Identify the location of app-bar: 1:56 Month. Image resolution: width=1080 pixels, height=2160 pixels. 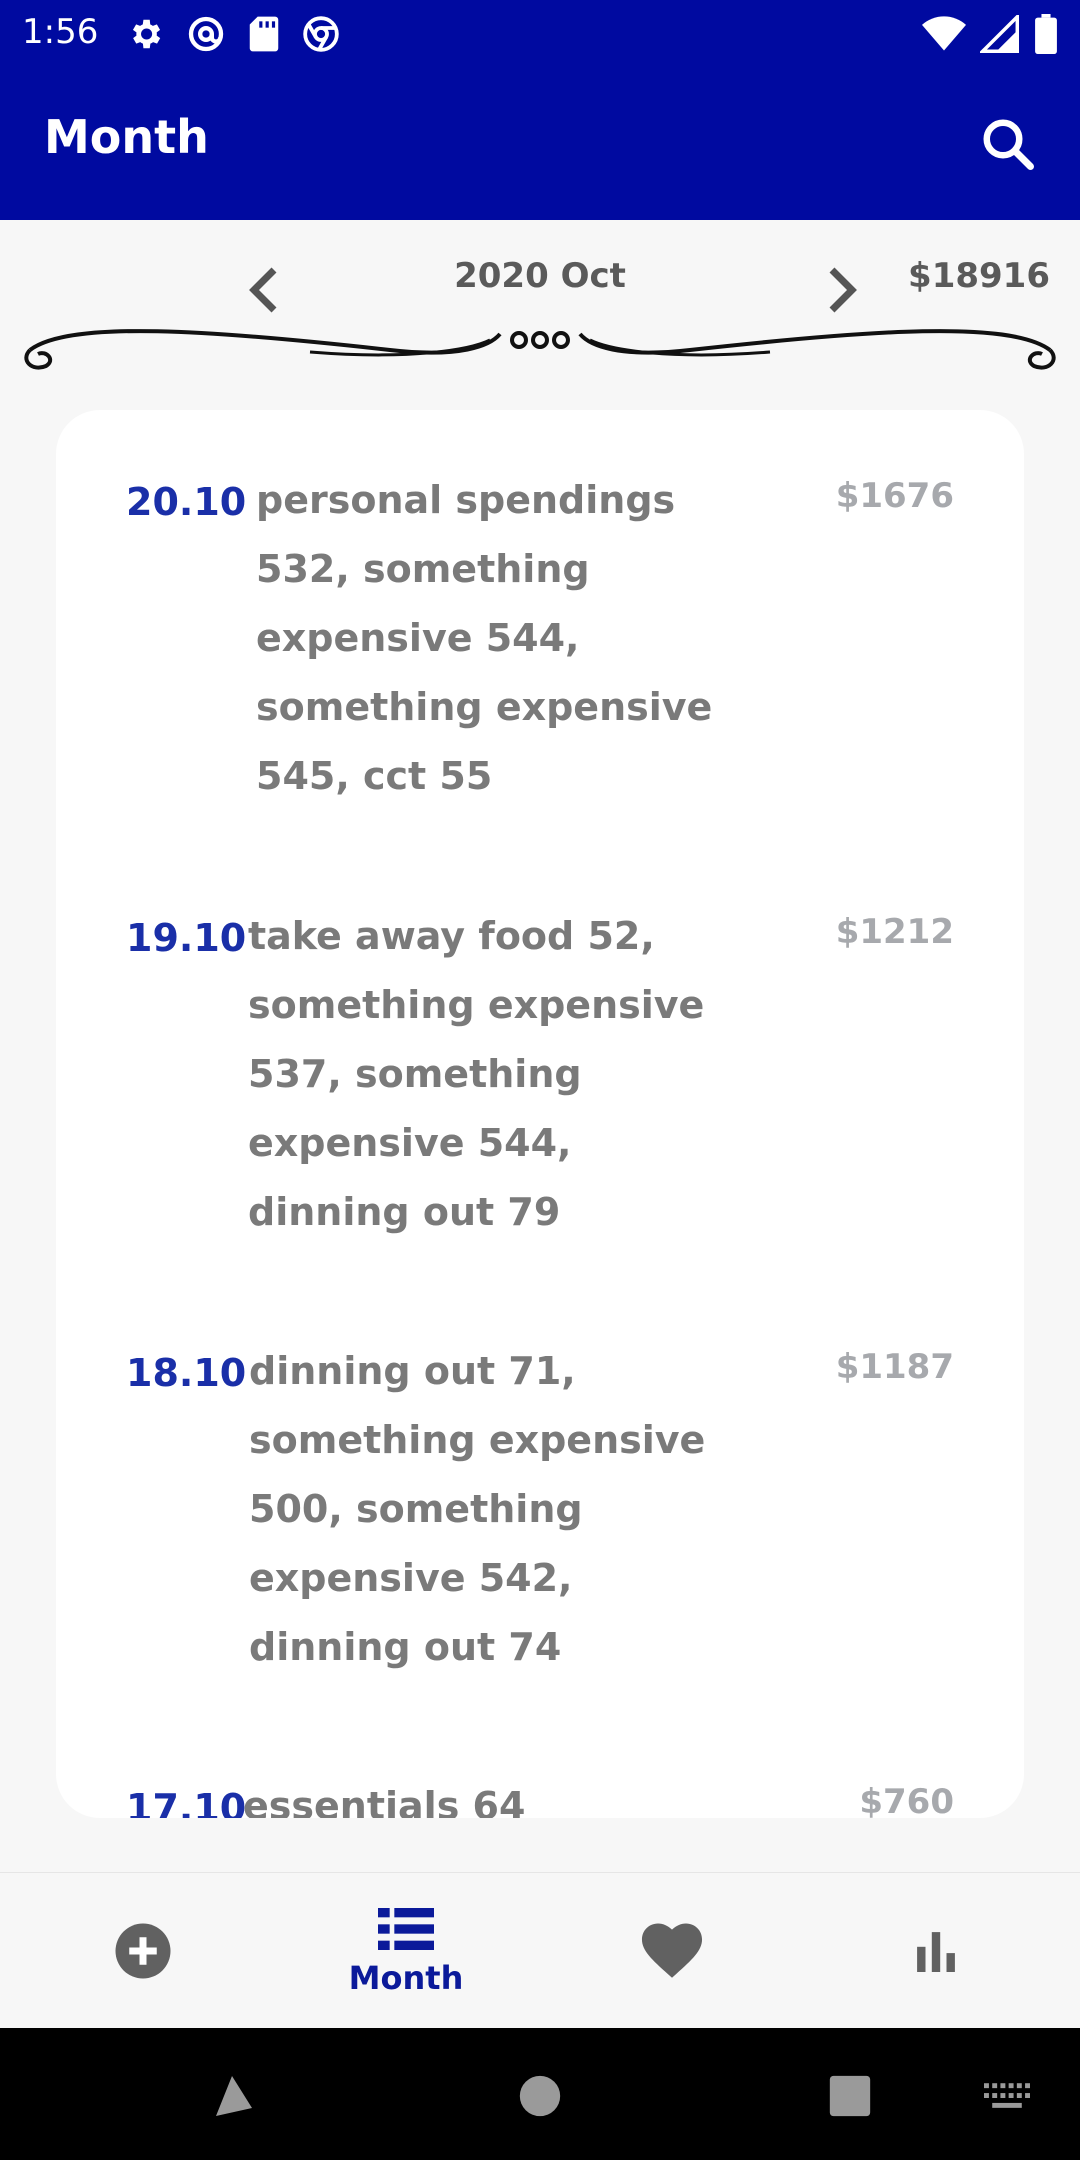
(540, 110).